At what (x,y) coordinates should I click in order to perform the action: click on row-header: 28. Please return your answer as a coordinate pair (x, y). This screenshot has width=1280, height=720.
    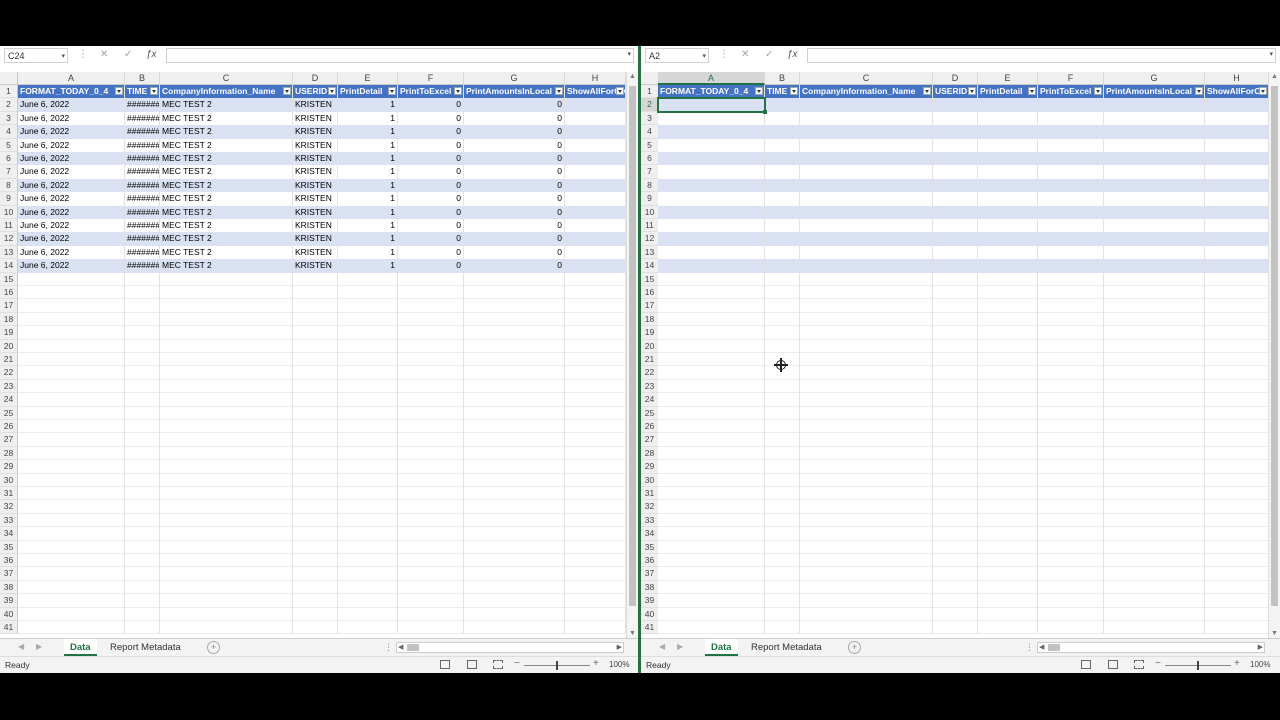
    Looking at the image, I should click on (9, 453).